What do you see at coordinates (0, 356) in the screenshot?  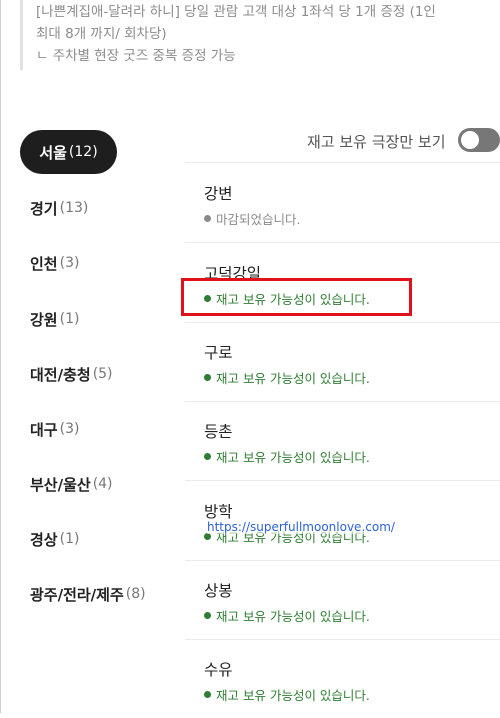 I see `left-border` at bounding box center [0, 356].